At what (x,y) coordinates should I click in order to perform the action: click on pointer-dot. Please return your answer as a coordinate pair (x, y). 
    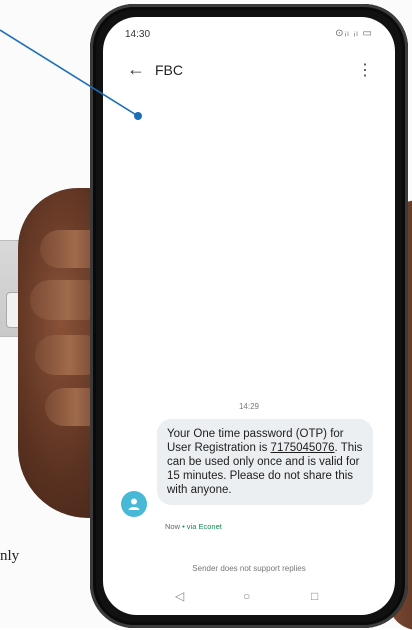
    Looking at the image, I should click on (138, 116).